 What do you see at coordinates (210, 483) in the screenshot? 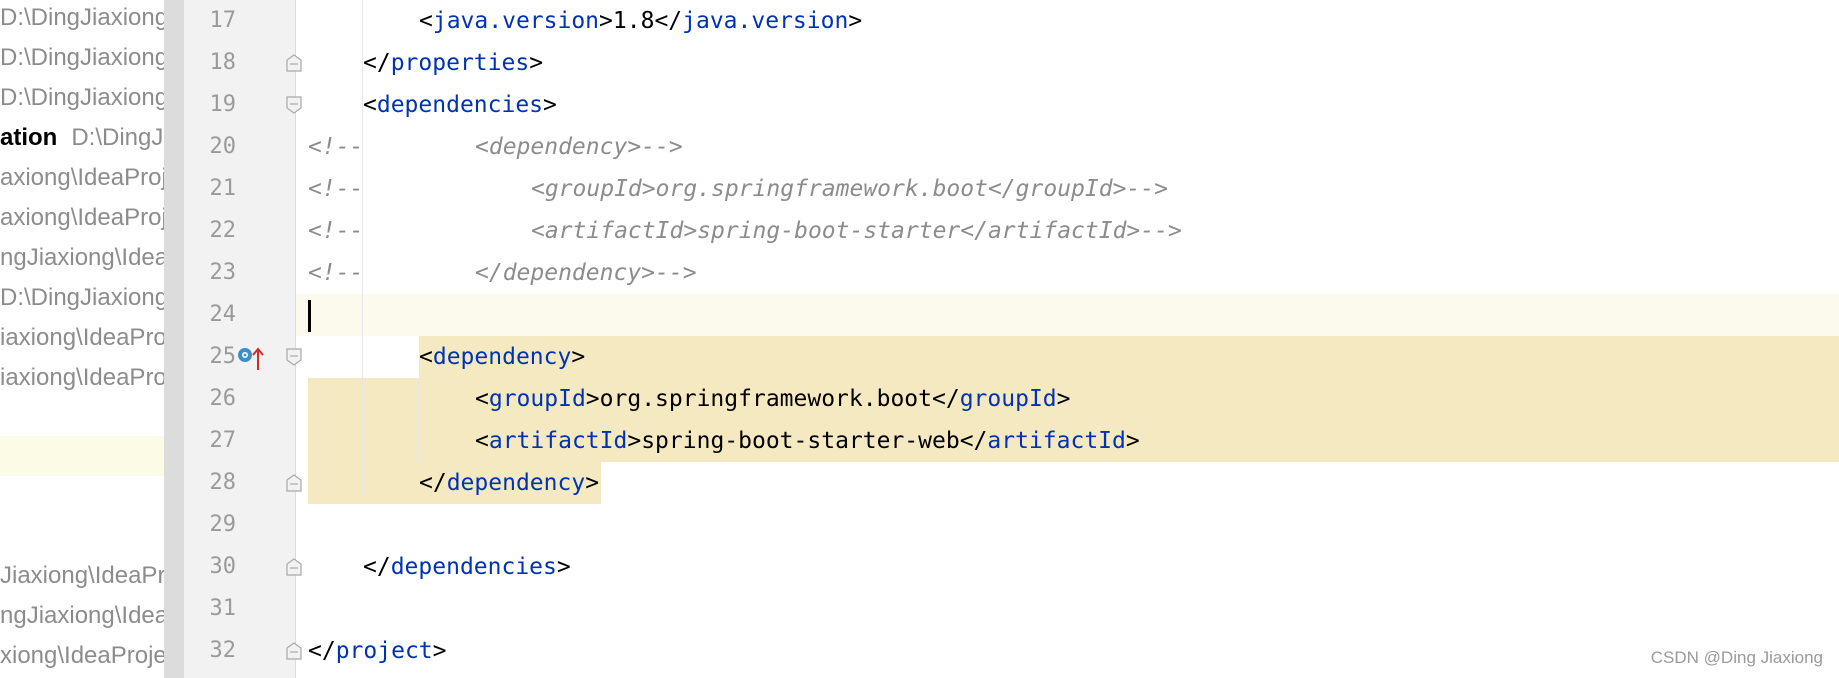
I see `line-number: 28` at bounding box center [210, 483].